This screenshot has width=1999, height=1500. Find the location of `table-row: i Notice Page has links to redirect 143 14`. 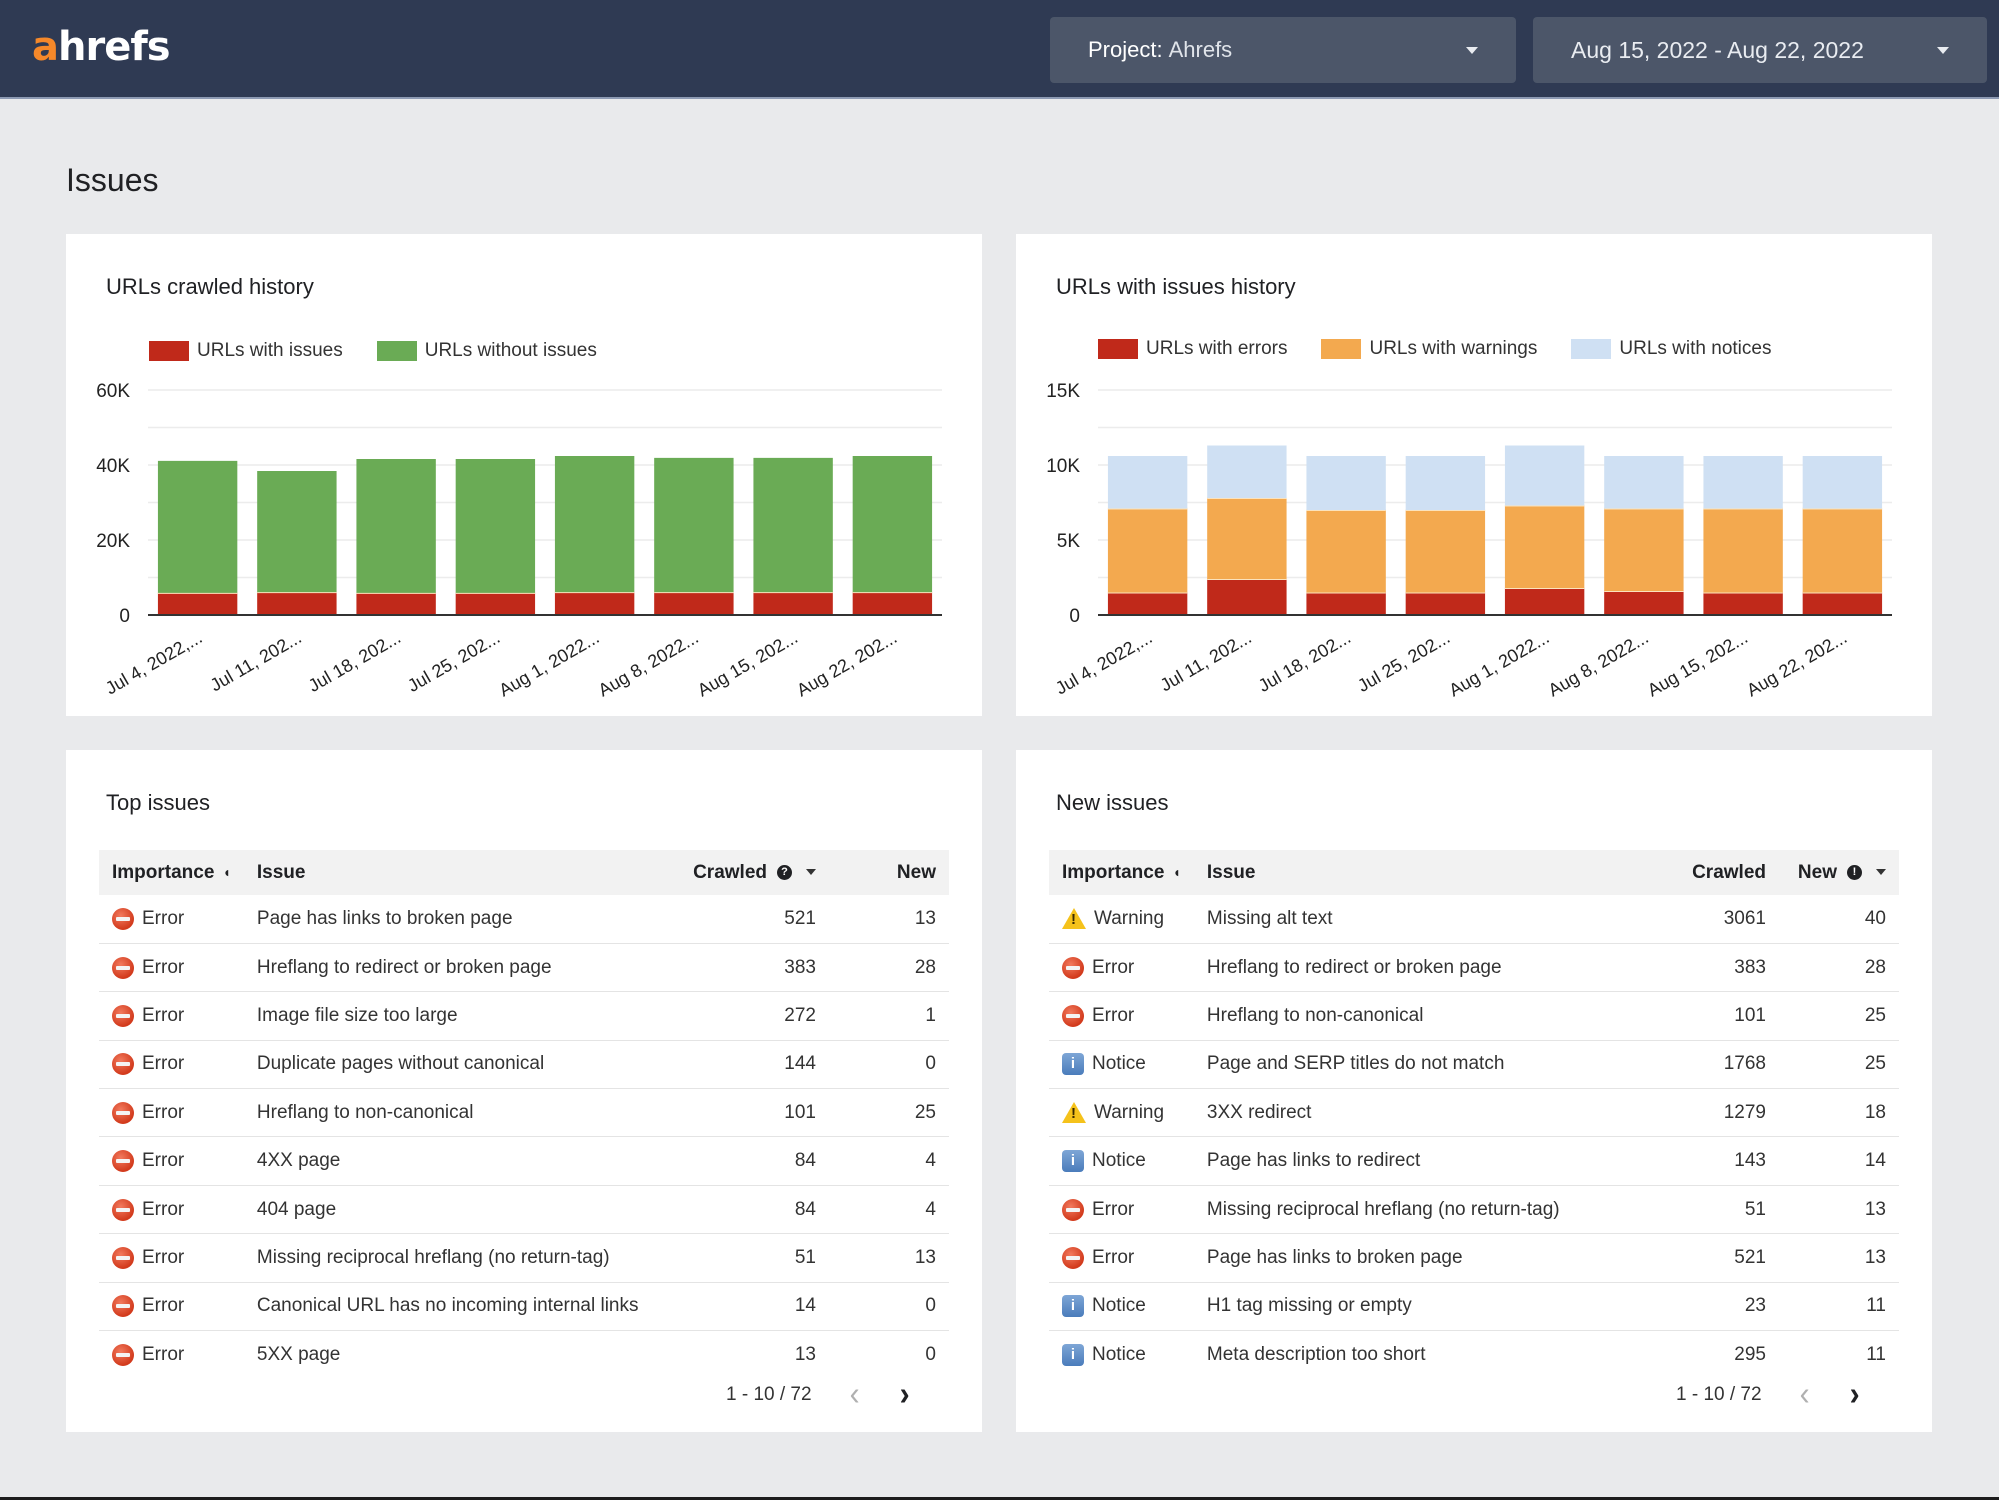

table-row: i Notice Page has links to redirect 143 14 is located at coordinates (1474, 1161).